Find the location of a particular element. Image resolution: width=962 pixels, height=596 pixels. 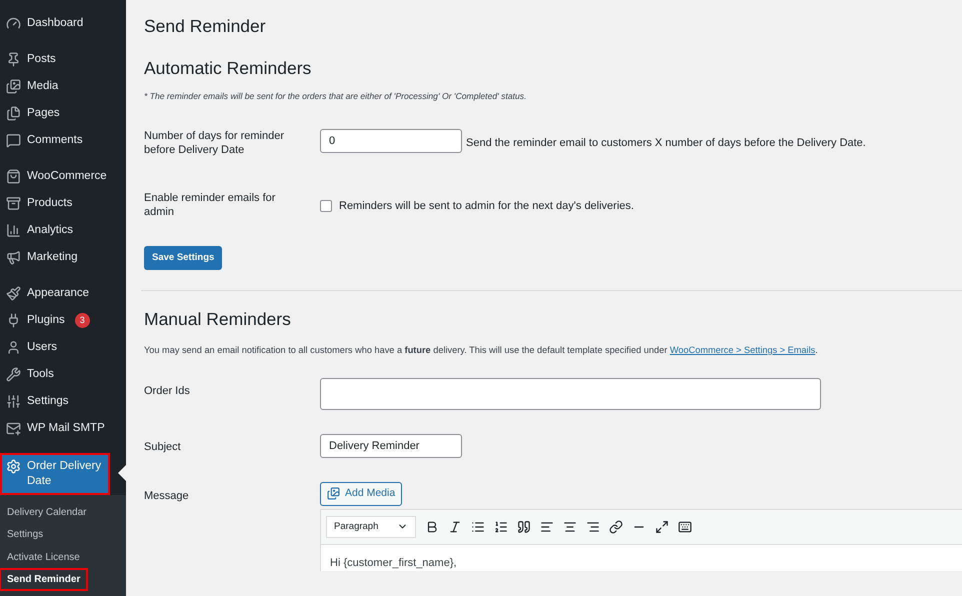

count-badge: 3 is located at coordinates (82, 320).